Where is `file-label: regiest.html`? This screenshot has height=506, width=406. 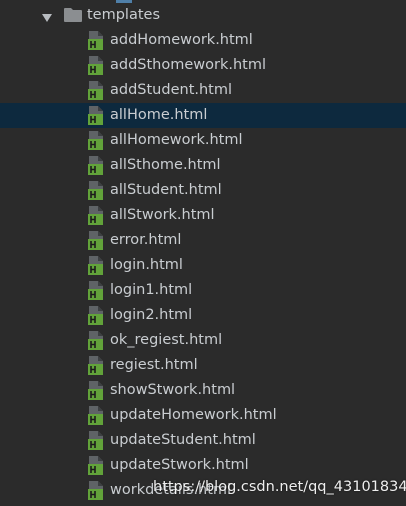 file-label: regiest.html is located at coordinates (154, 365).